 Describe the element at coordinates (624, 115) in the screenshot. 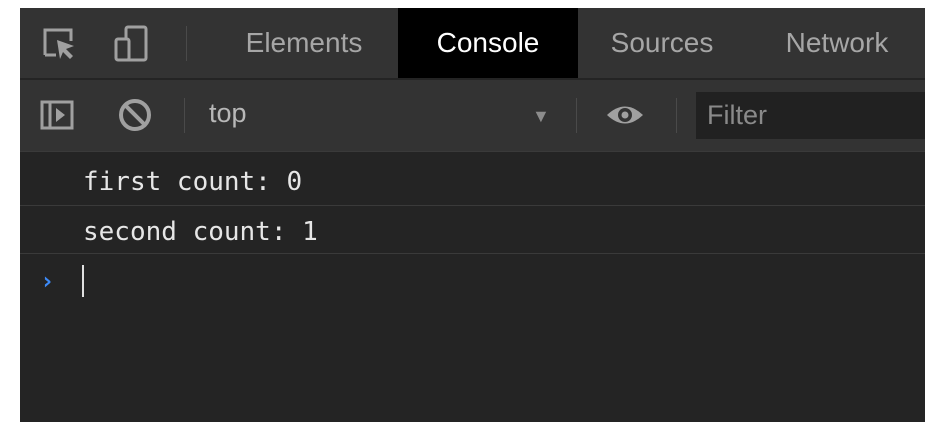

I see `eye-icon` at that location.